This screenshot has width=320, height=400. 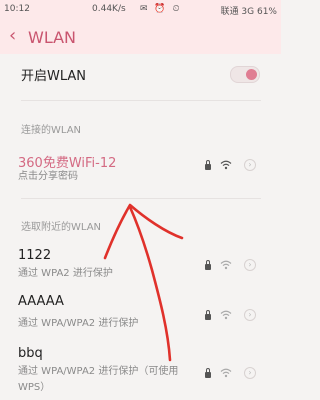 What do you see at coordinates (98, 379) in the screenshot?
I see `network-security: 通过 WPA/WPA2 进行保护（可使用 WPS）` at bounding box center [98, 379].